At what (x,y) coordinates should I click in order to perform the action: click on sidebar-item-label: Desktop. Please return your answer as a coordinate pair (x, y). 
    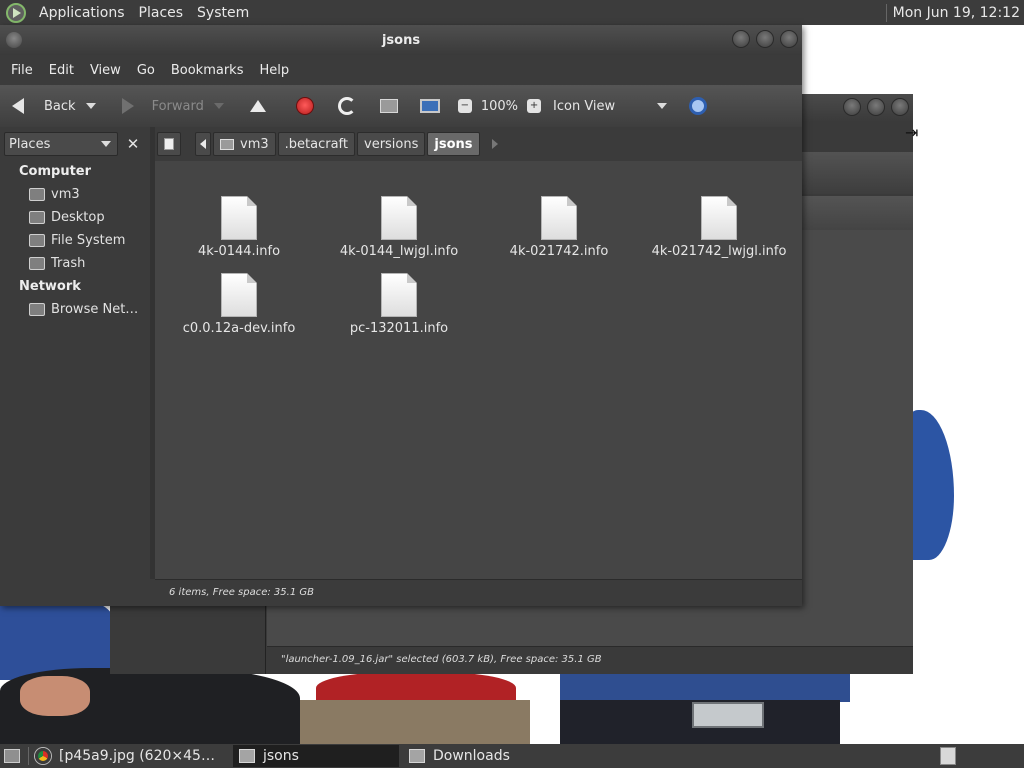
    Looking at the image, I should click on (78, 217).